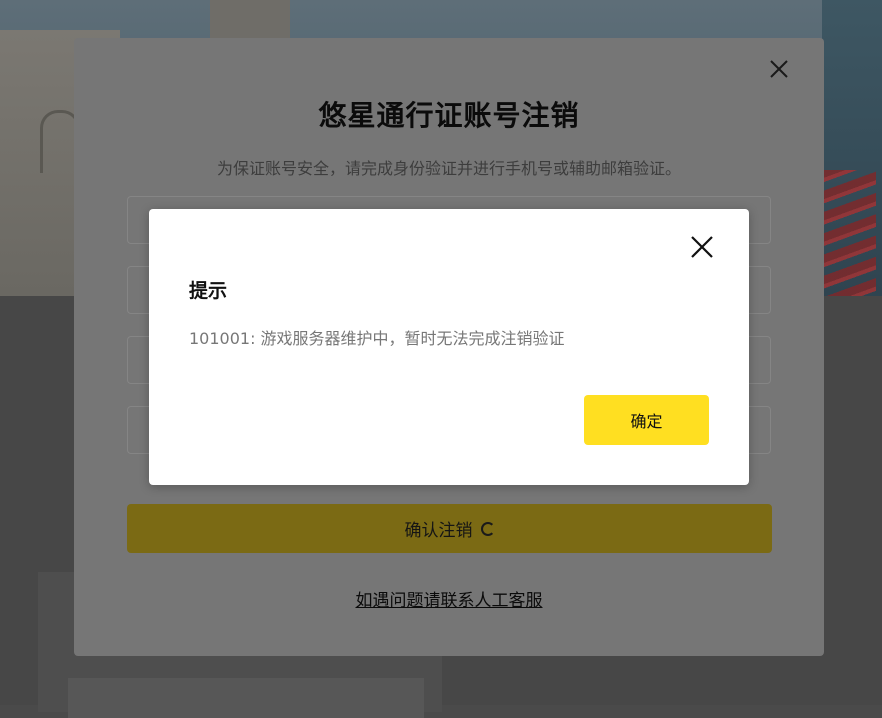 The image size is (882, 718). Describe the element at coordinates (487, 528) in the screenshot. I see `loading-spinner-icon` at that location.